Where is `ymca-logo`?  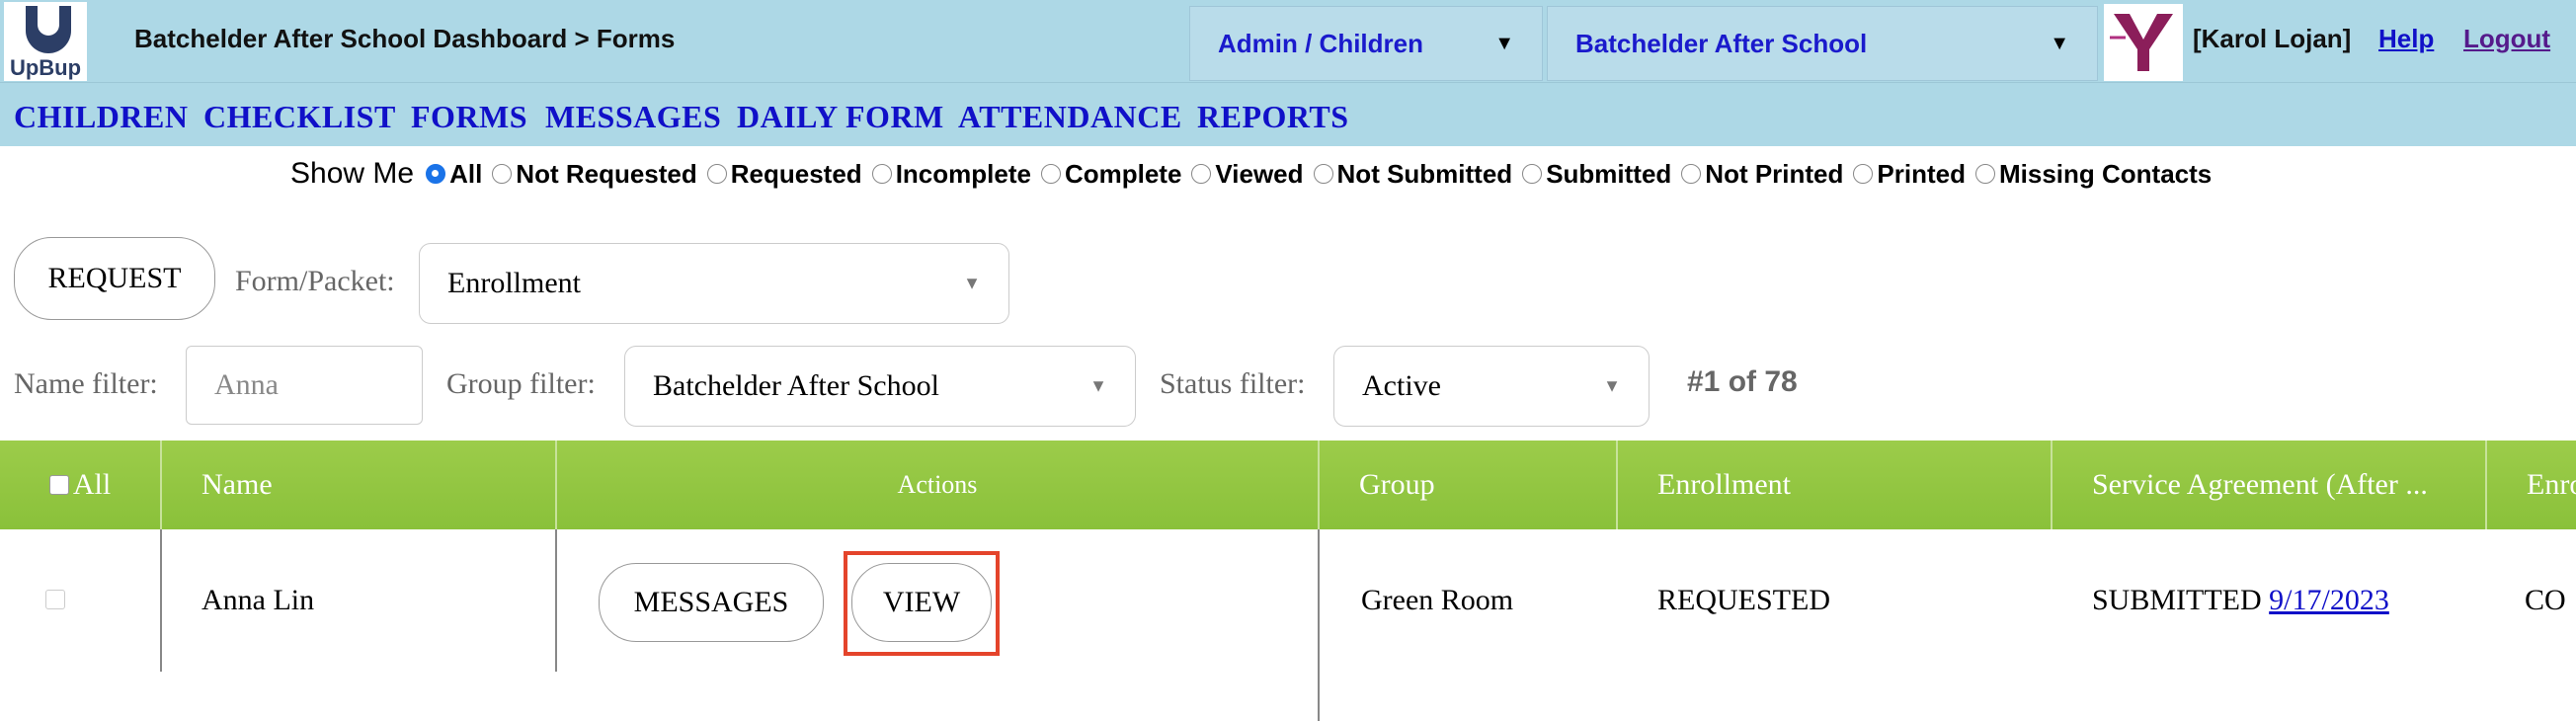 ymca-logo is located at coordinates (2143, 42).